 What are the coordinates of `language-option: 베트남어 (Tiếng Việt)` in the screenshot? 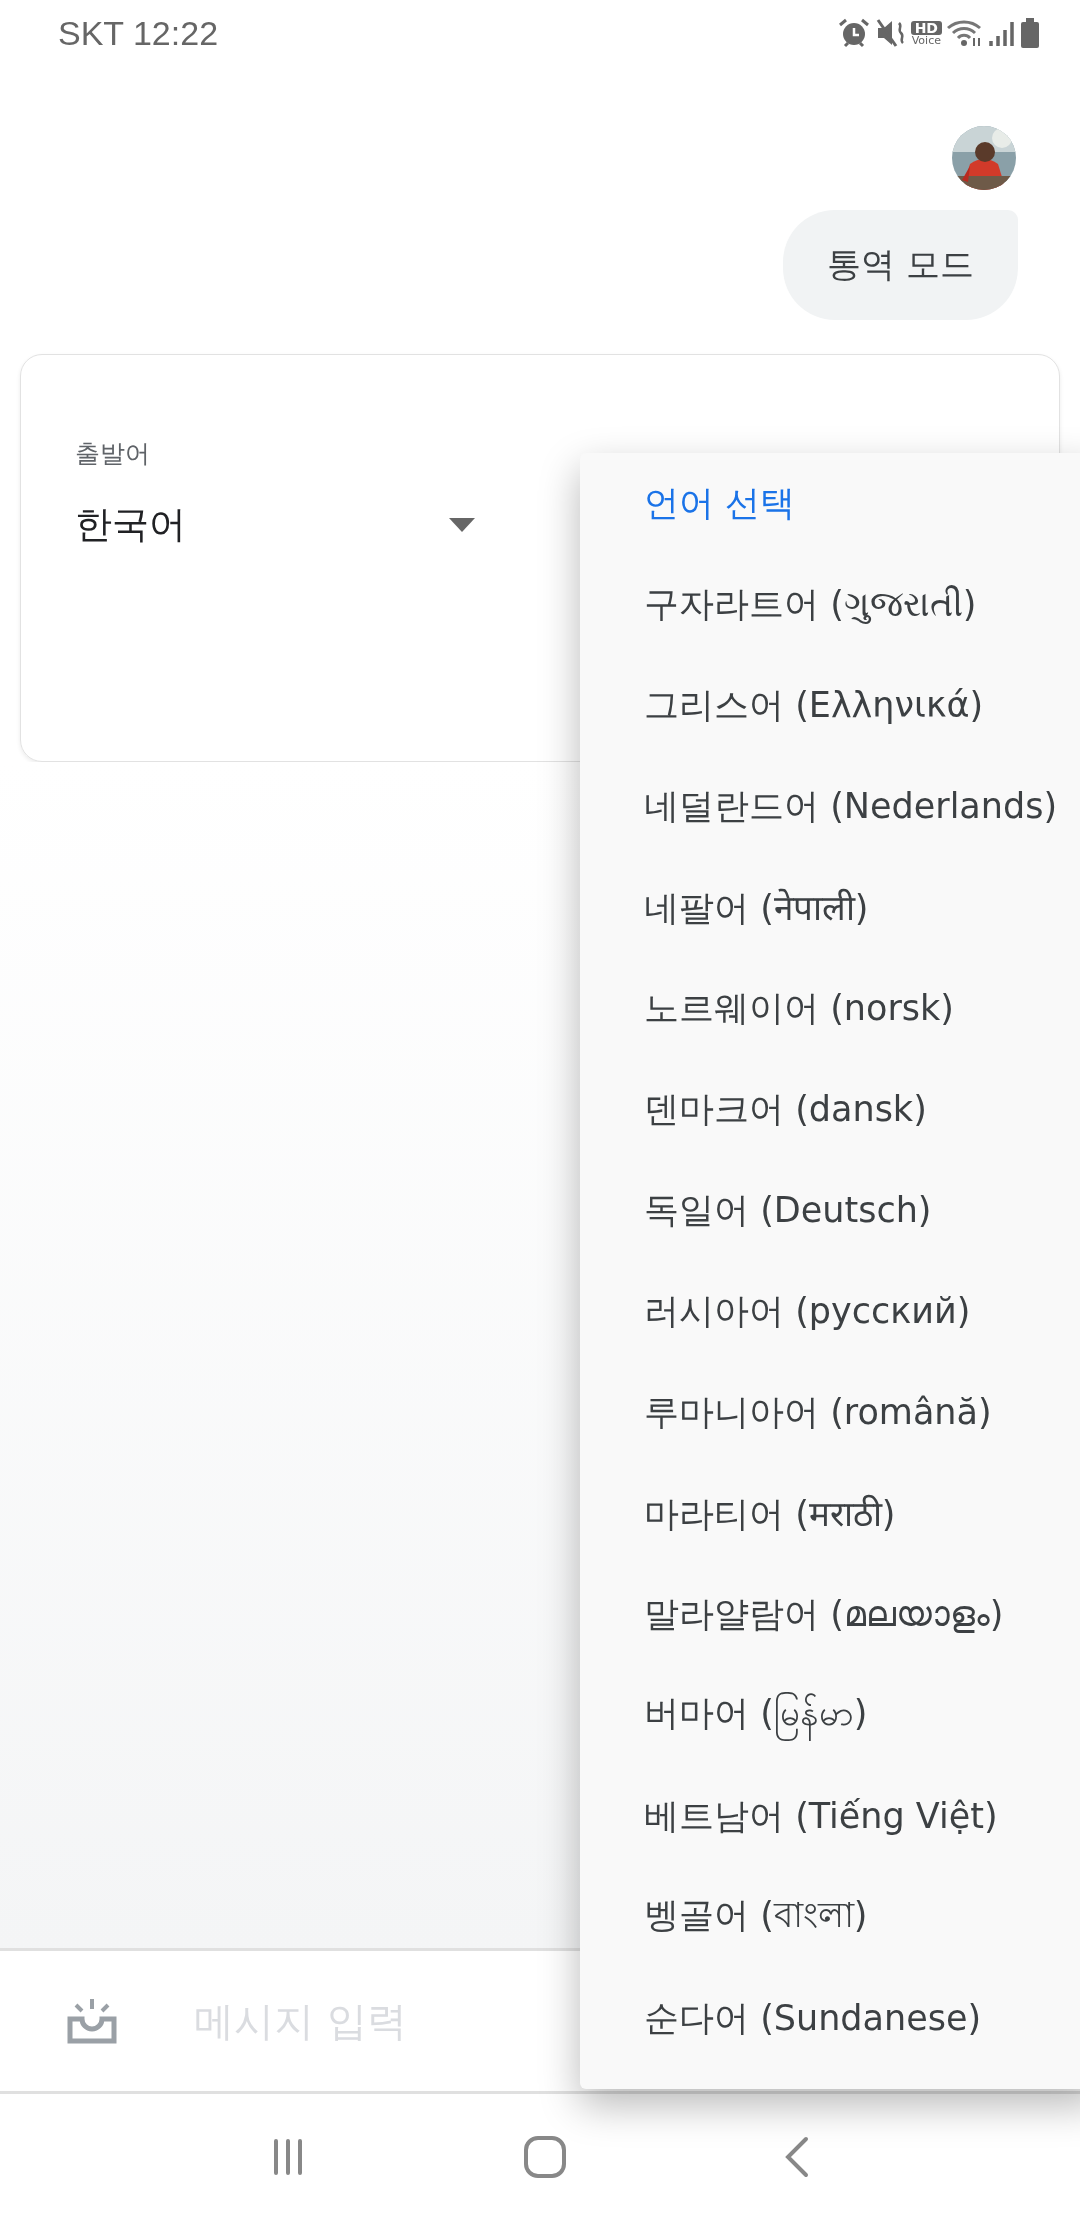 It's located at (830, 1816).